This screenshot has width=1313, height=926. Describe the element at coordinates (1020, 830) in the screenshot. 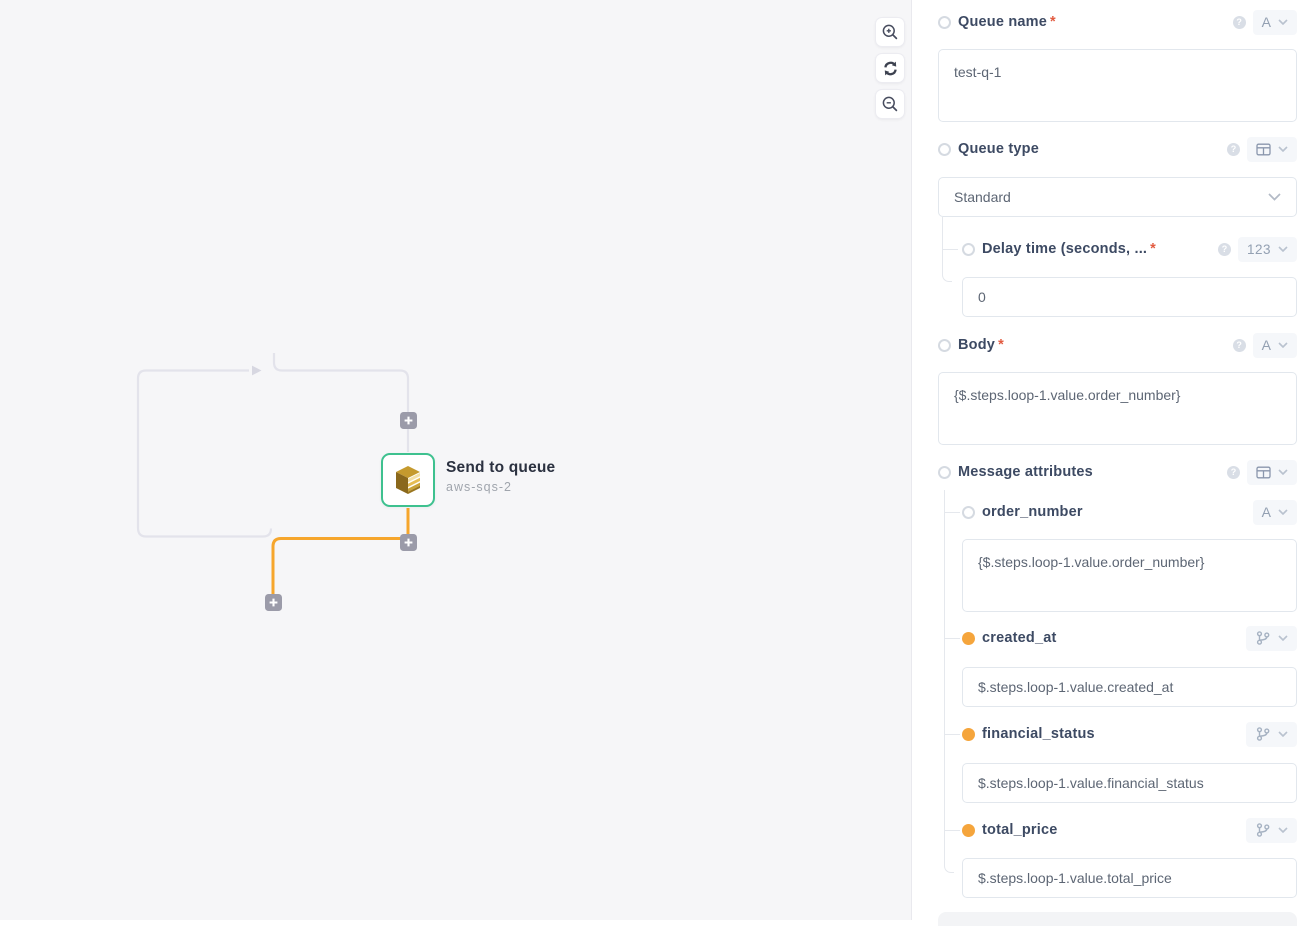

I see `field-label: total_price` at that location.